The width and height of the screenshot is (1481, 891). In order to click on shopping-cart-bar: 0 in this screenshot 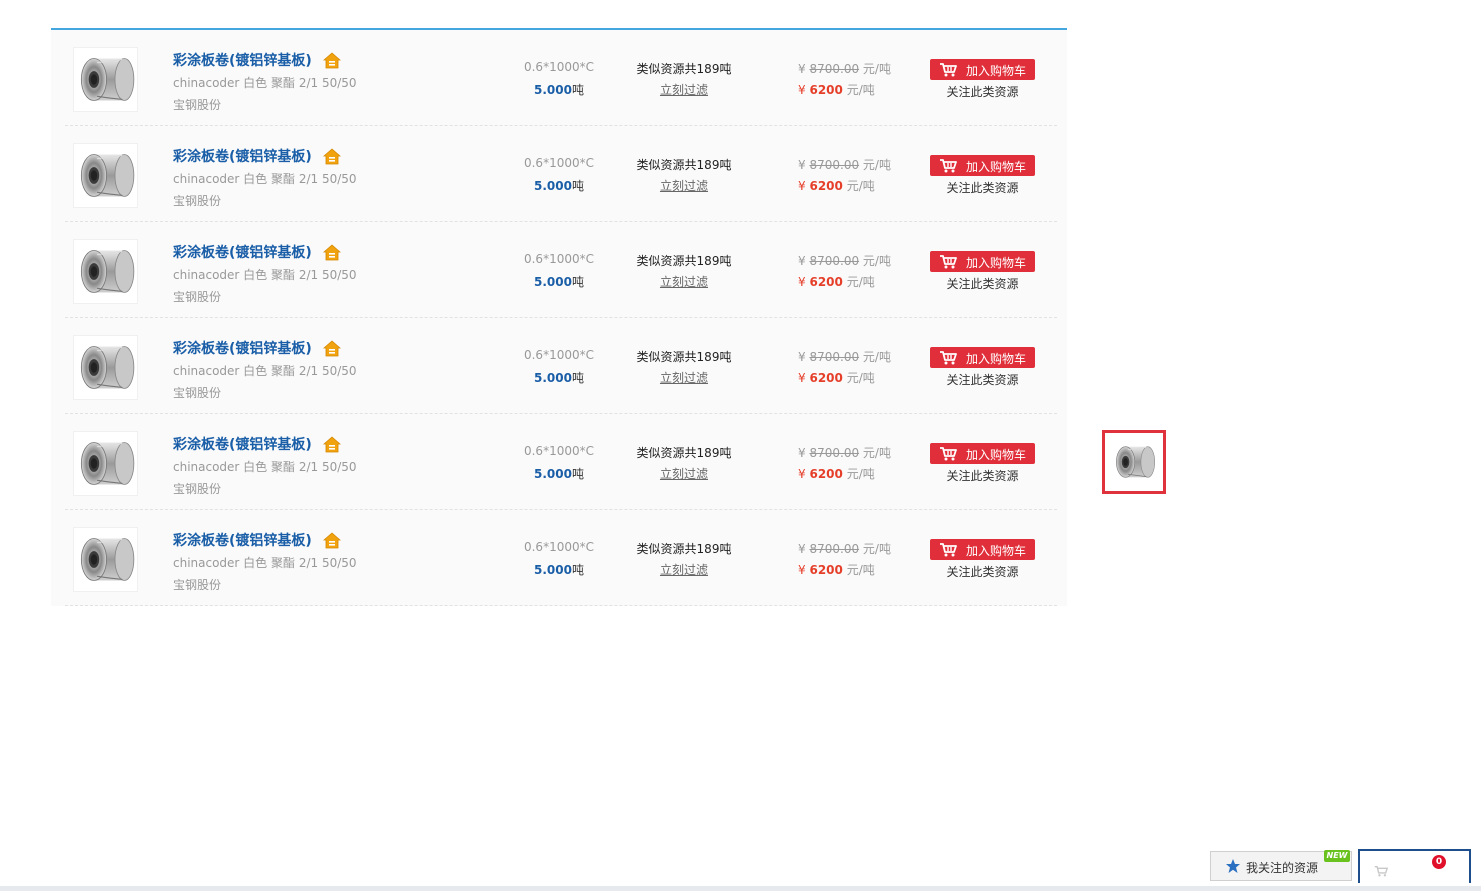, I will do `click(1414, 866)`.